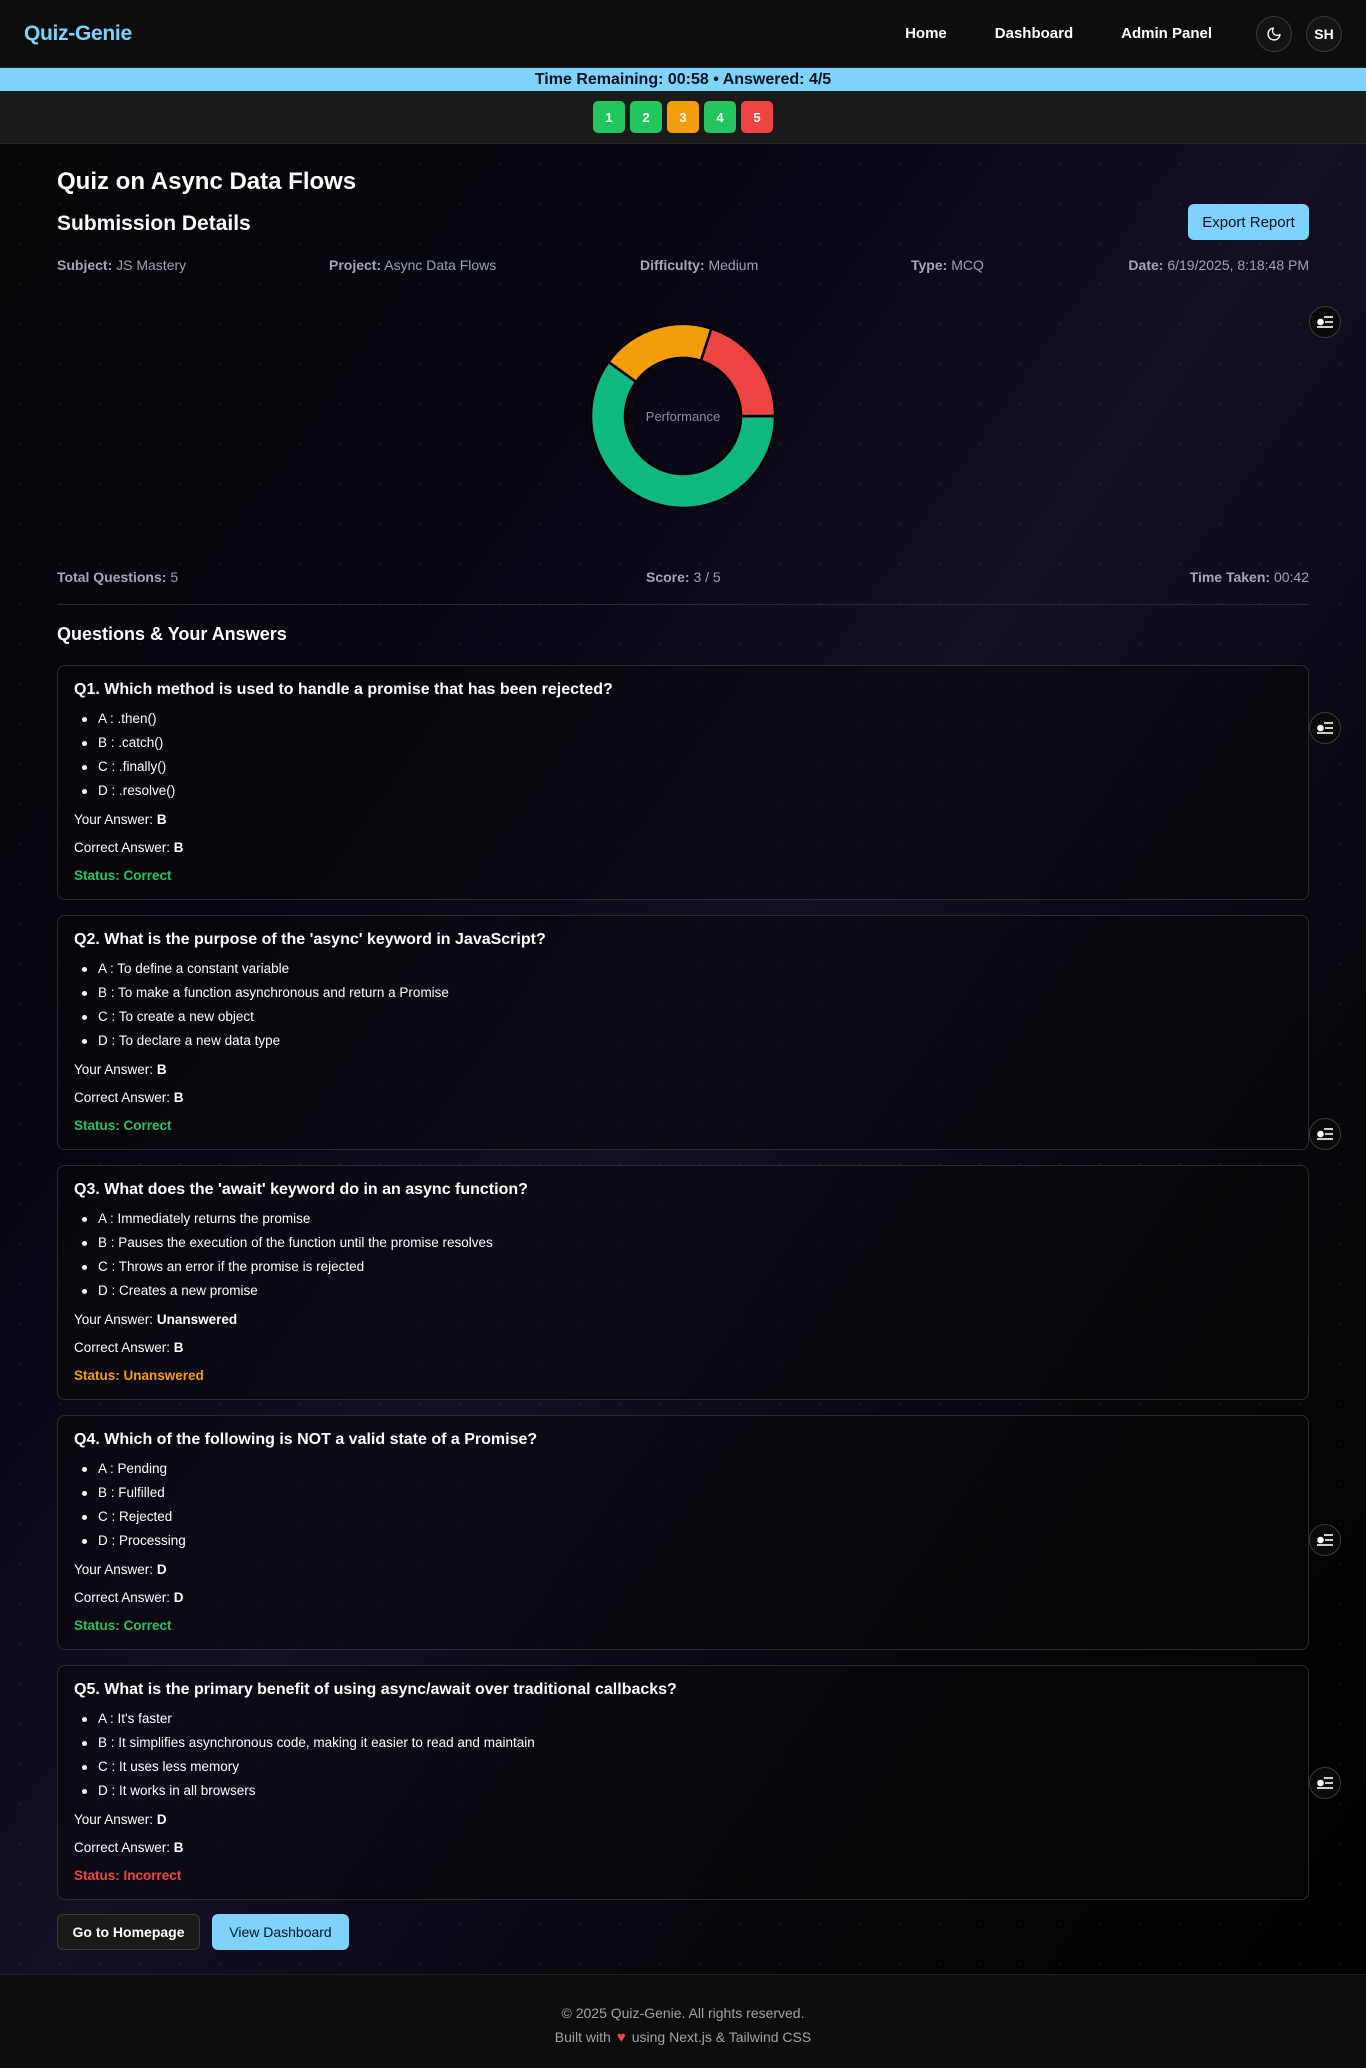 The width and height of the screenshot is (1366, 2068). Describe the element at coordinates (683, 2037) in the screenshot. I see `footer-built-with: Built with ♥ using Next.js & Tailwind CSS` at that location.